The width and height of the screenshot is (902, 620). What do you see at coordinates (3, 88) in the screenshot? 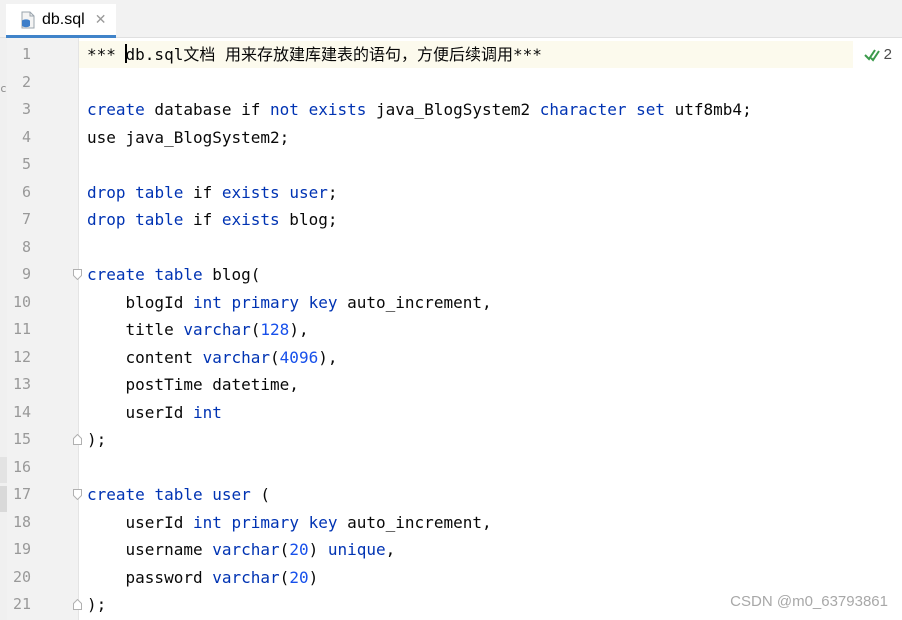
I see `strip-letter: c` at bounding box center [3, 88].